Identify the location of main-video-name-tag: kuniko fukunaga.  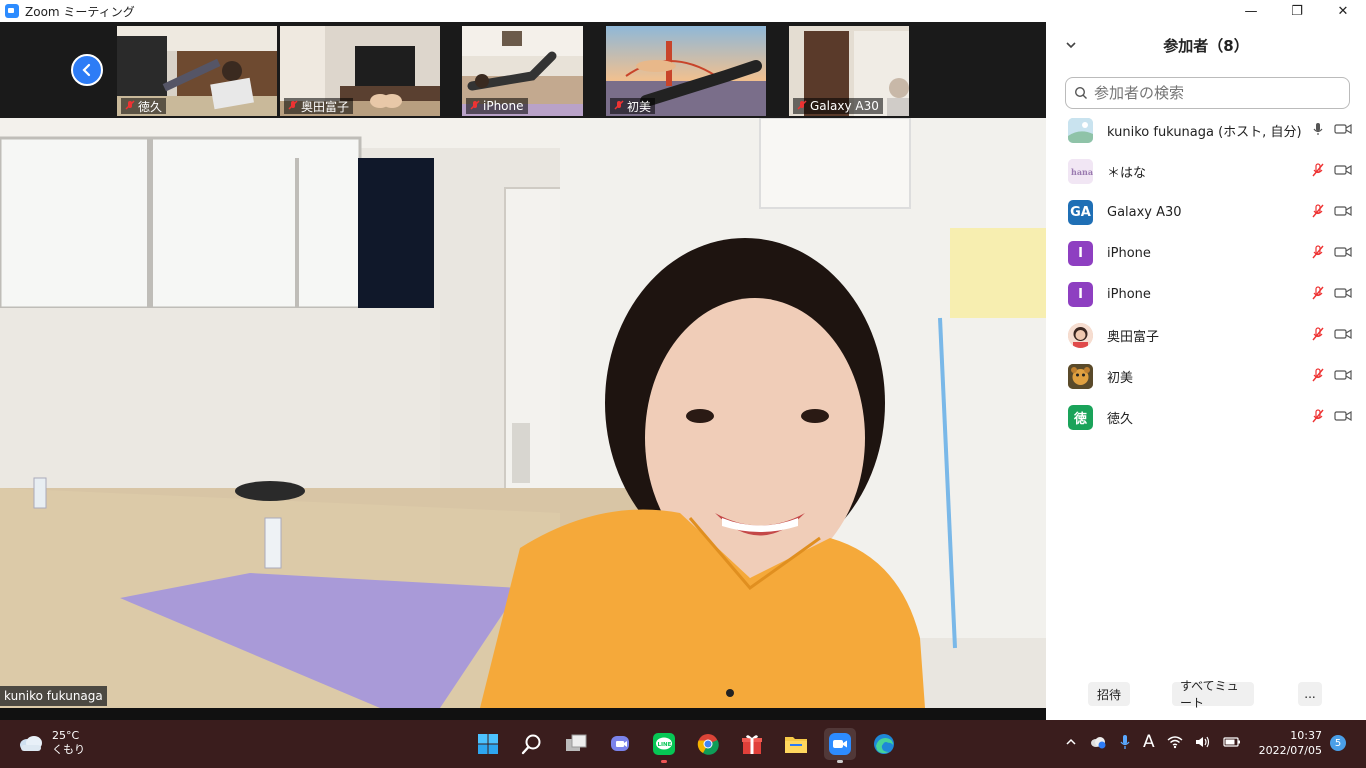
(53, 696).